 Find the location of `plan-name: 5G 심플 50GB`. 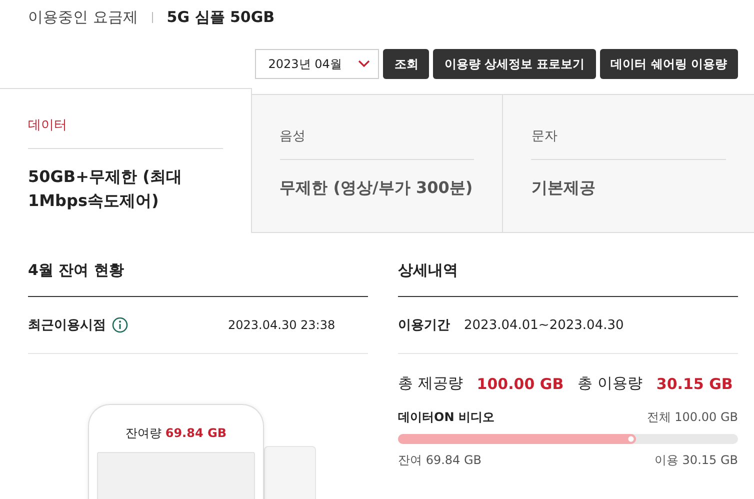

plan-name: 5G 심플 50GB is located at coordinates (220, 17).